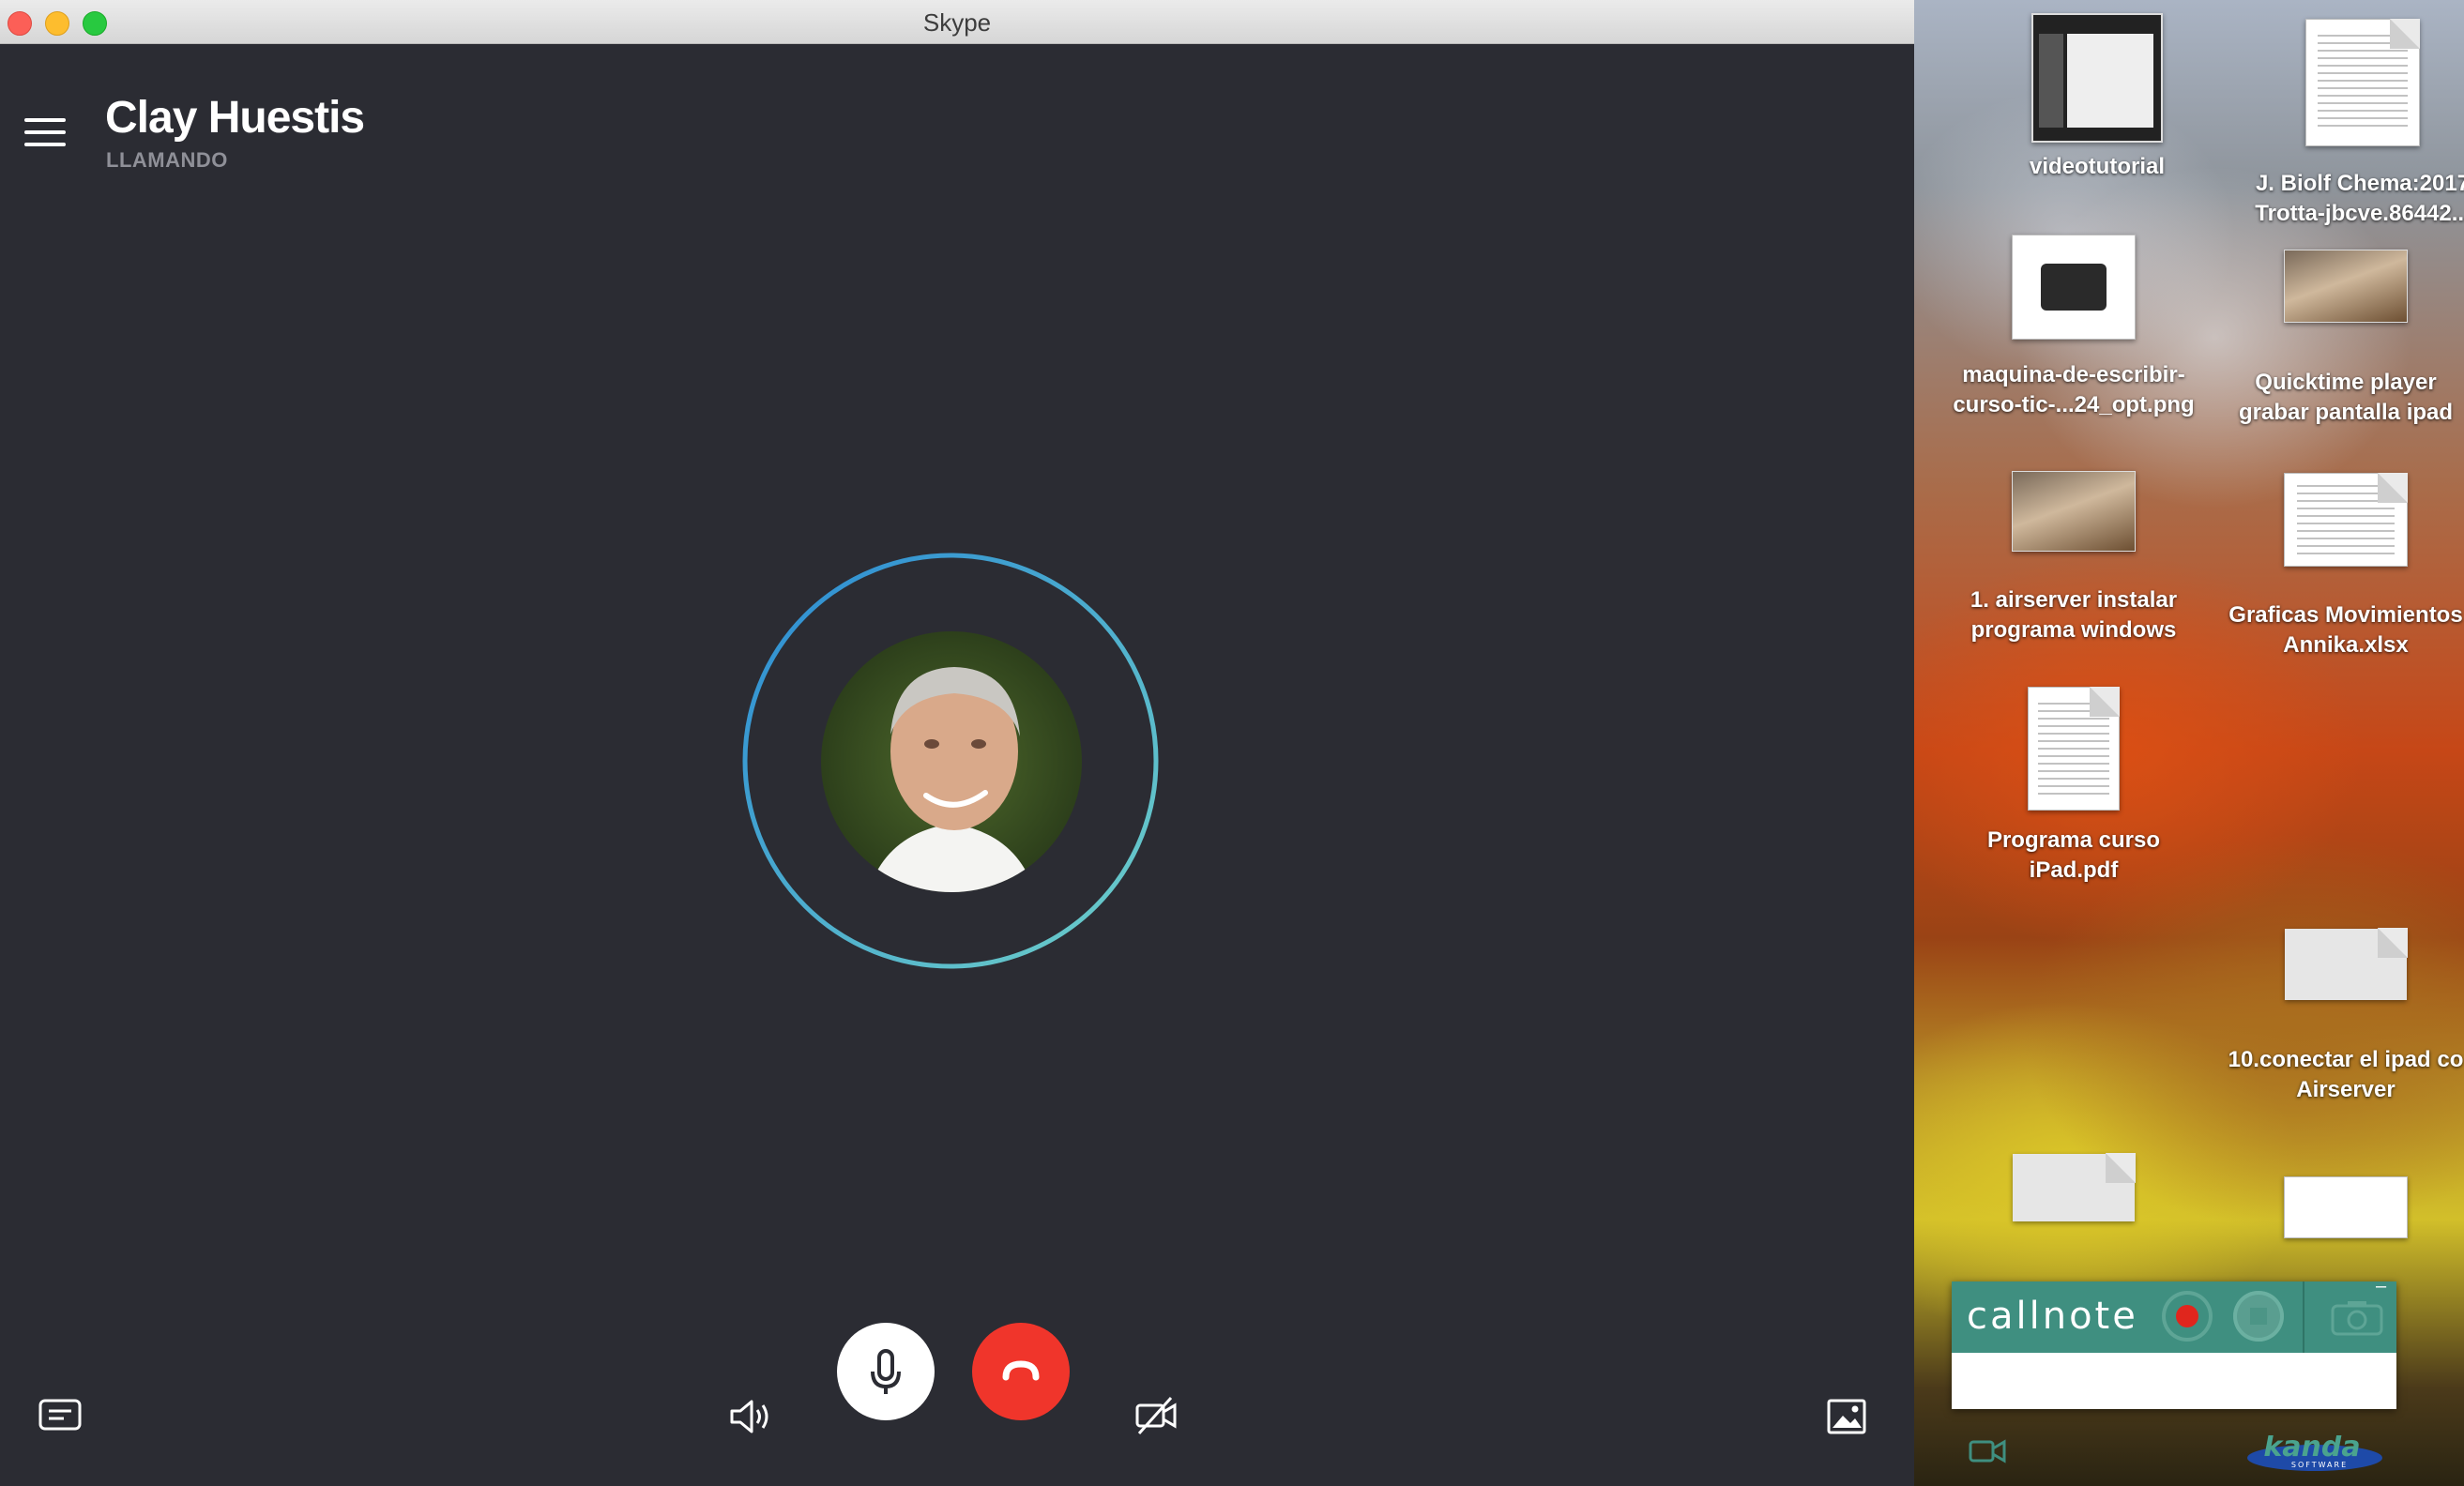 This screenshot has width=2464, height=1486. I want to click on minimize-icon: –, so click(2381, 1287).